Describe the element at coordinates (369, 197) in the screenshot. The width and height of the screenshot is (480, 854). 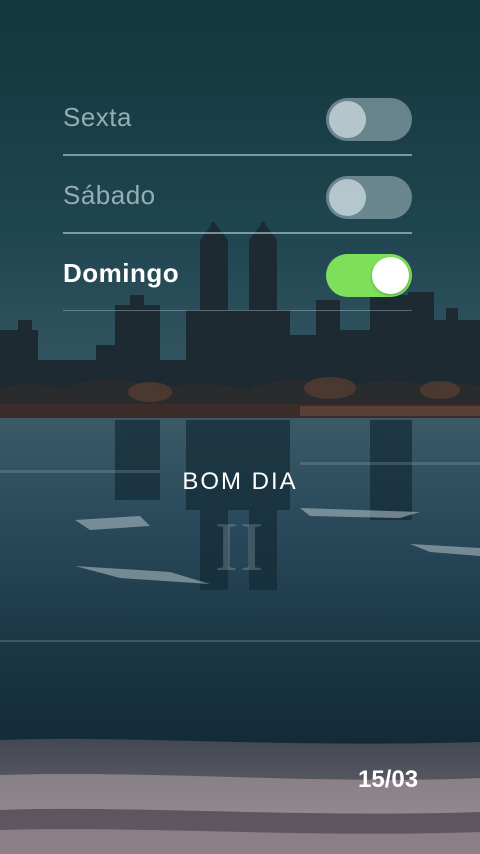
I see `toggle-sabado` at that location.